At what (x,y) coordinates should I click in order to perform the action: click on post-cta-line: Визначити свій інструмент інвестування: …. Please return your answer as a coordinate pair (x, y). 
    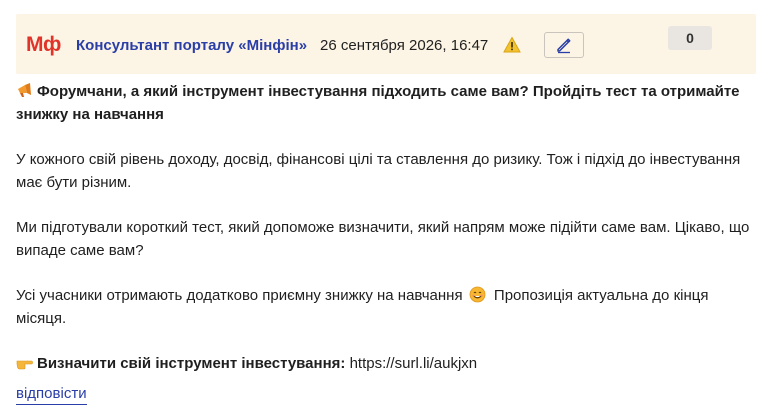
    Looking at the image, I should click on (386, 363).